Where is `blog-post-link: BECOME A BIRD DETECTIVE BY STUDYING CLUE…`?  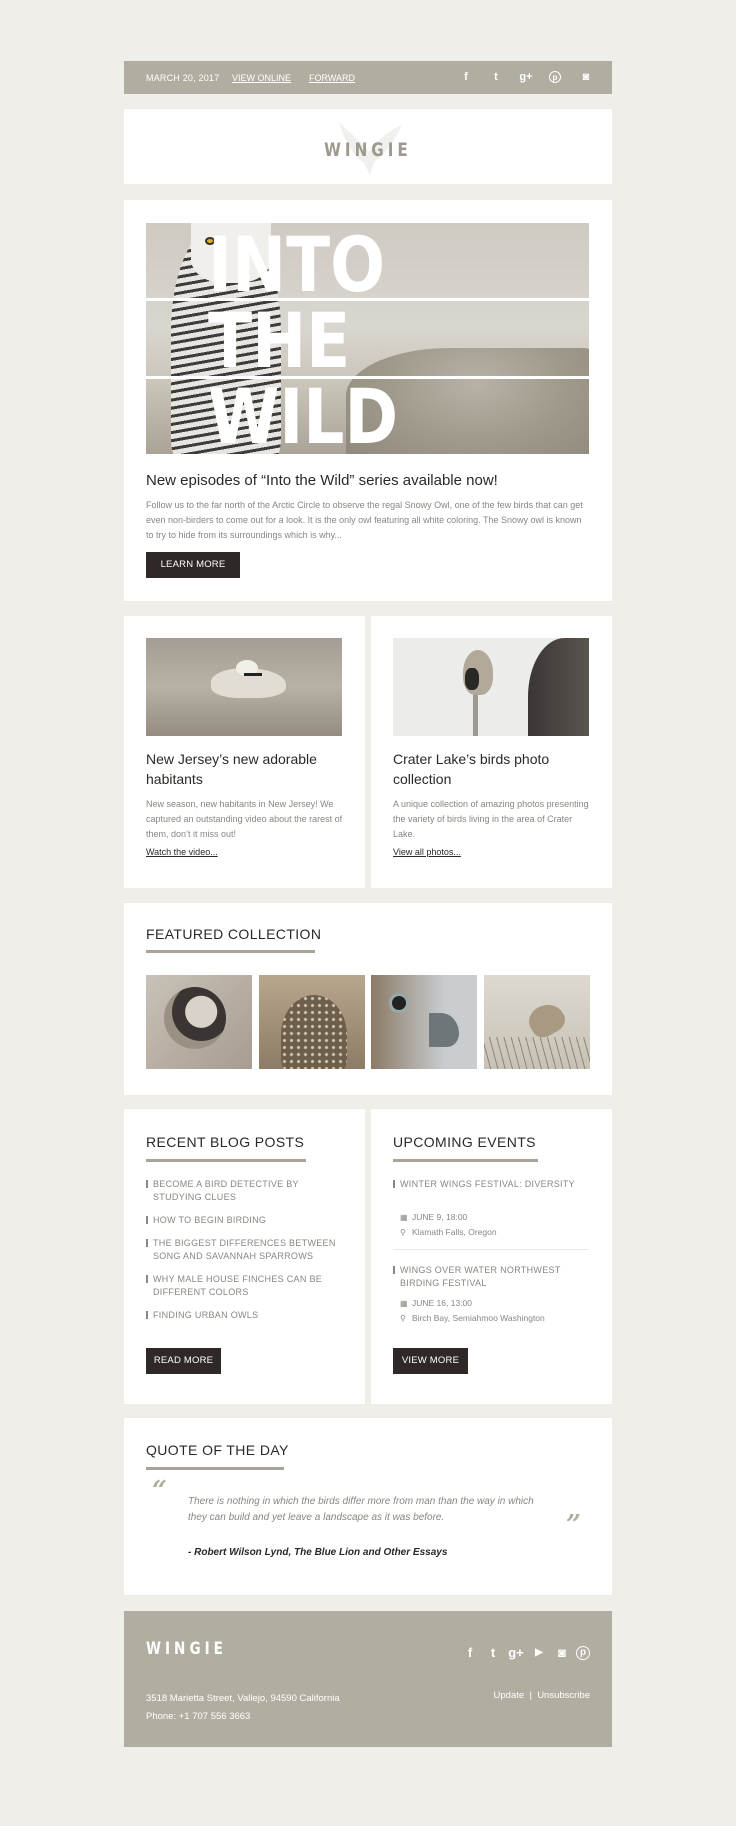 blog-post-link: BECOME A BIRD DETECTIVE BY STUDYING CLUE… is located at coordinates (246, 1191).